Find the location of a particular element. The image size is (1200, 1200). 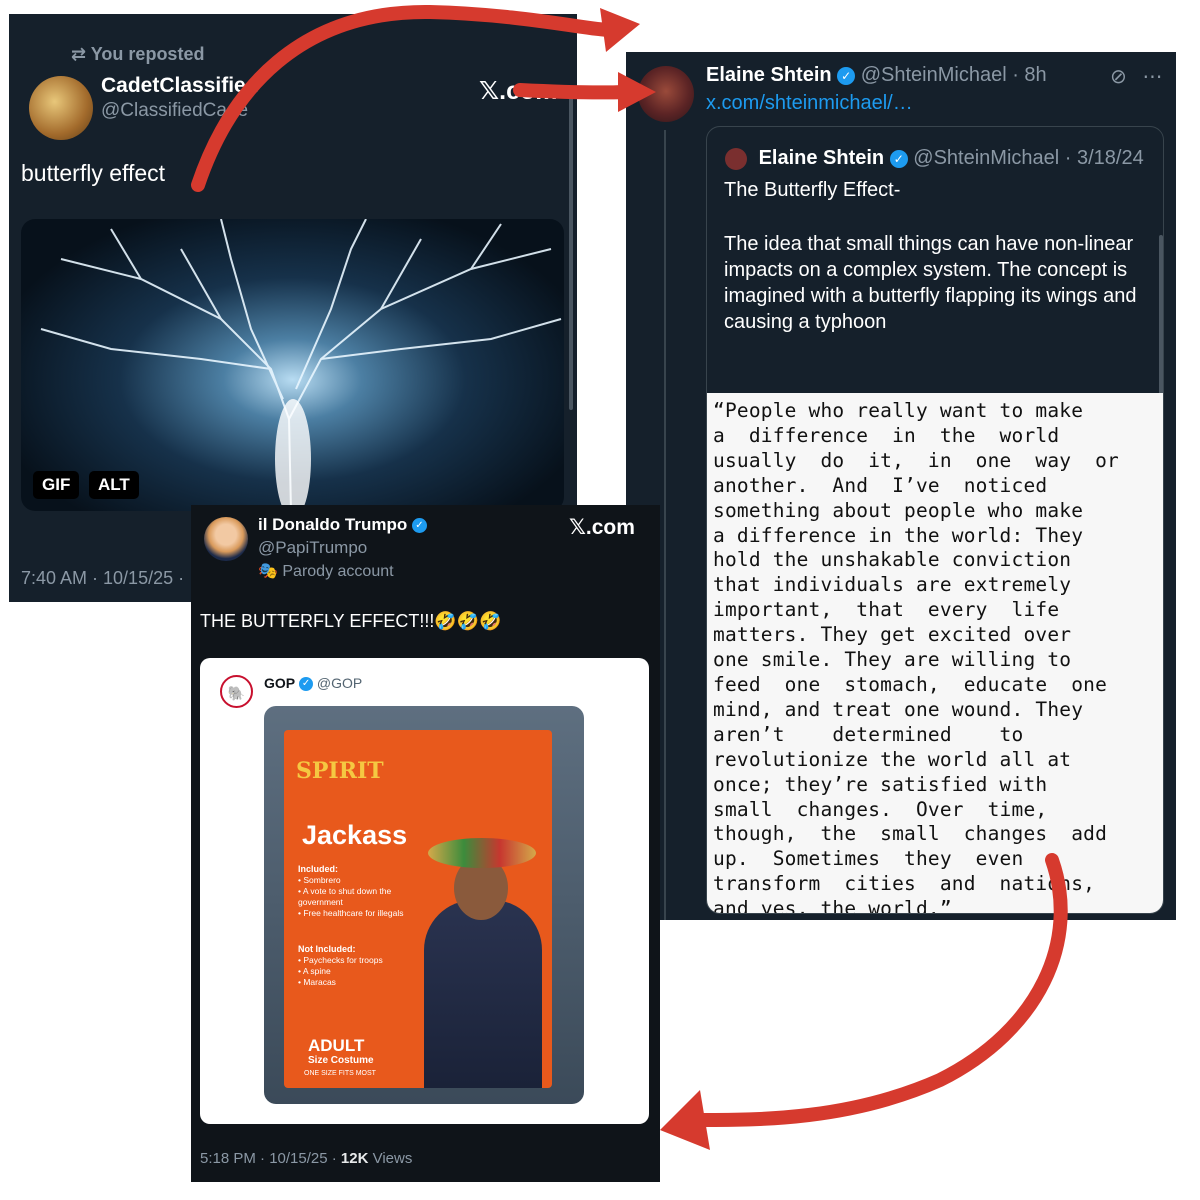

costume-figure is located at coordinates (483, 994).